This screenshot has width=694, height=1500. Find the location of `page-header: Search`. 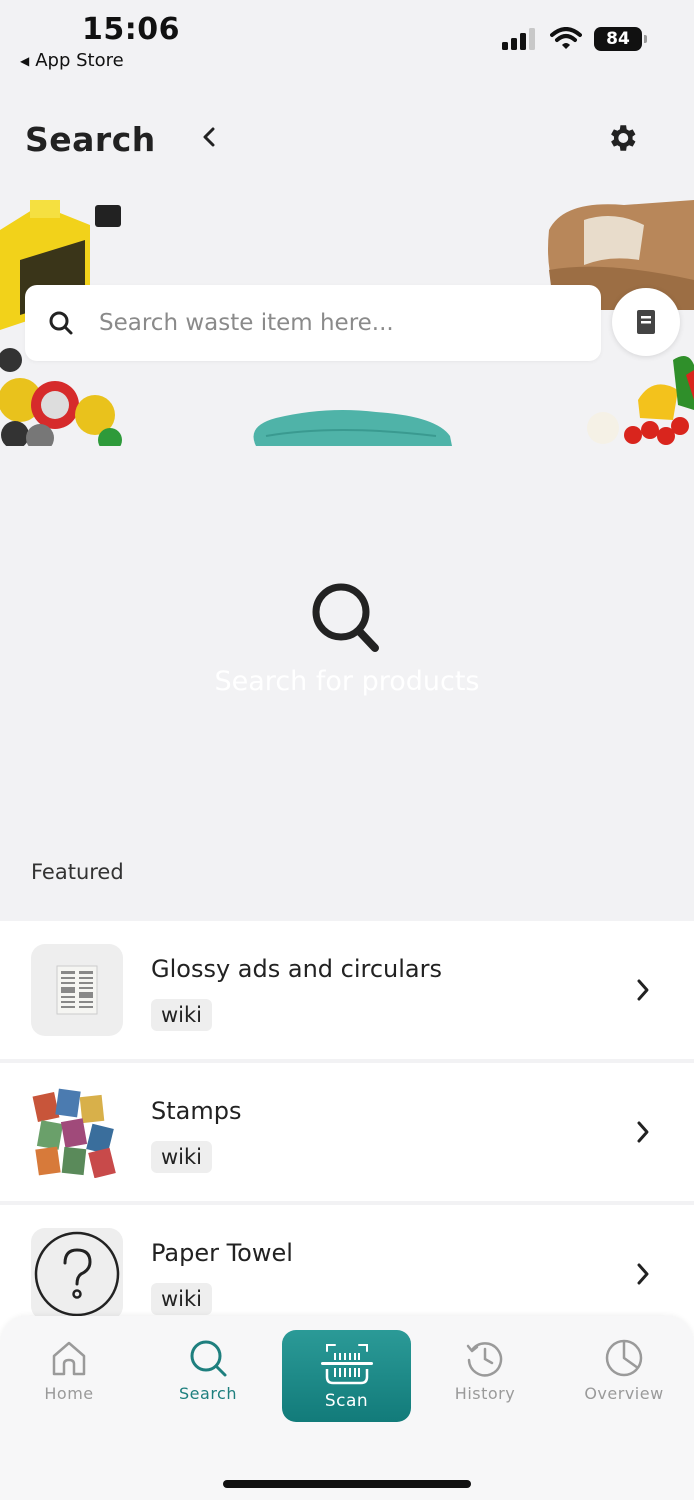

page-header: Search is located at coordinates (347, 140).